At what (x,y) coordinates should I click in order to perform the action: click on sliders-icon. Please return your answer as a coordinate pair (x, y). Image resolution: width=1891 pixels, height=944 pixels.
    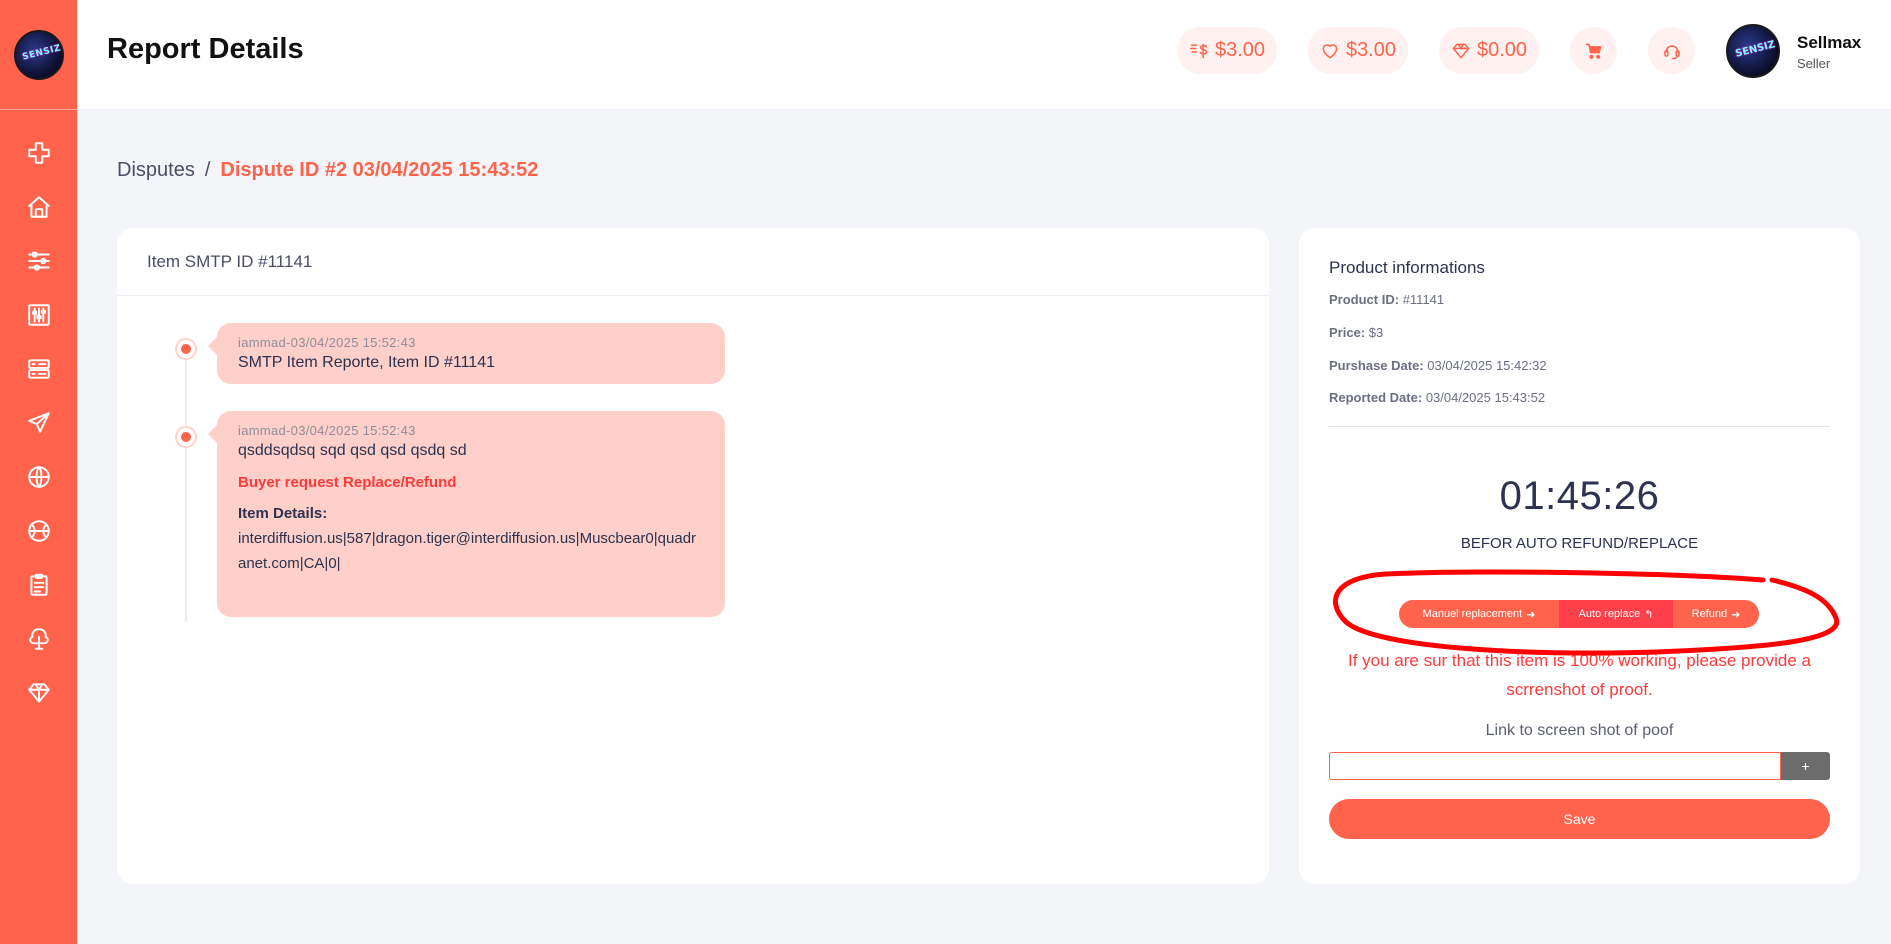
    Looking at the image, I should click on (38, 261).